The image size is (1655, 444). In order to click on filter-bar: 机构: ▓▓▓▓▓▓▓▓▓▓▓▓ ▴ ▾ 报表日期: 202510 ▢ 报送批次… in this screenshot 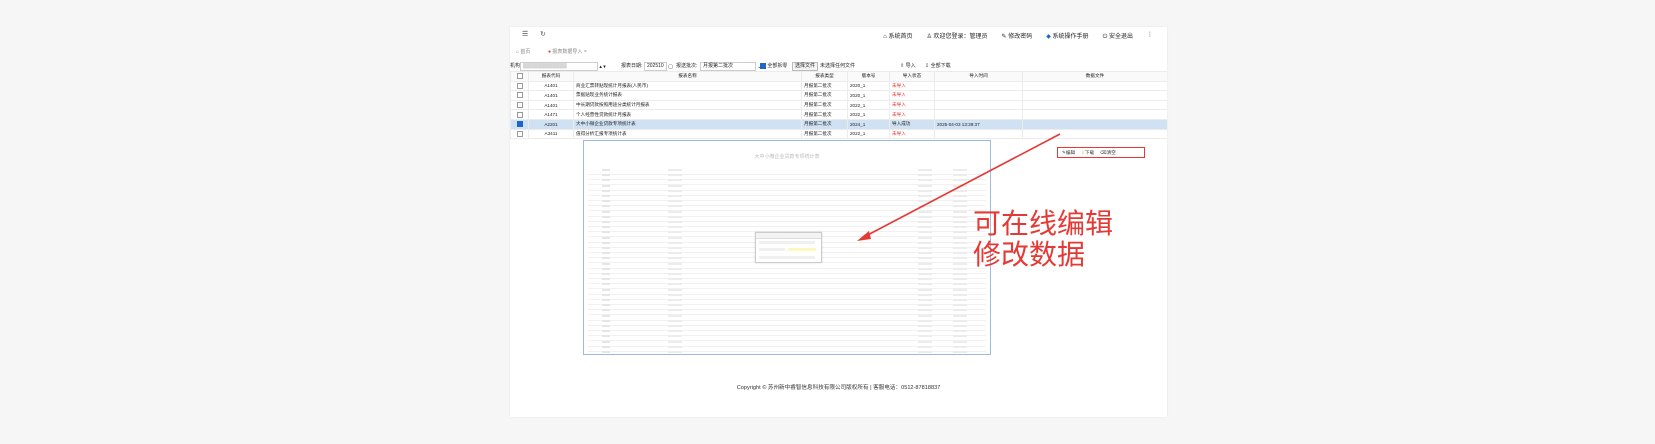, I will do `click(838, 66)`.